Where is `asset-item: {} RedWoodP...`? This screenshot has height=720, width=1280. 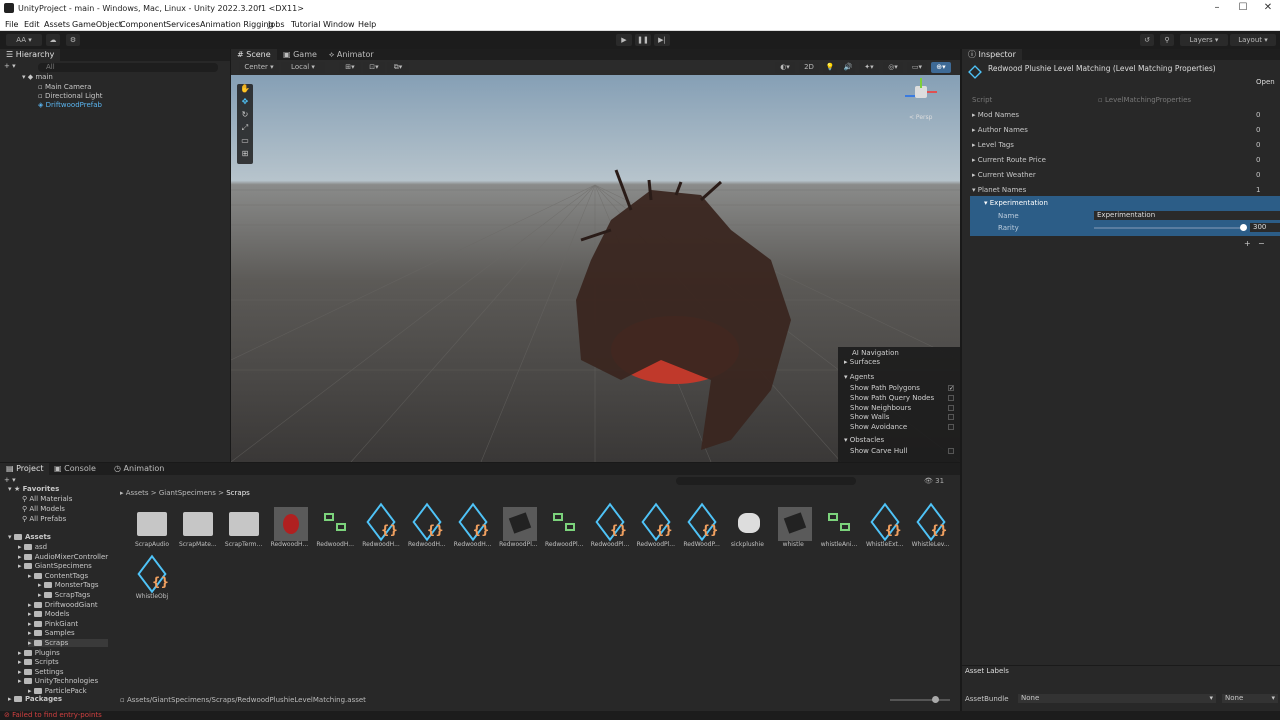 asset-item: {} RedWoodP... is located at coordinates (702, 525).